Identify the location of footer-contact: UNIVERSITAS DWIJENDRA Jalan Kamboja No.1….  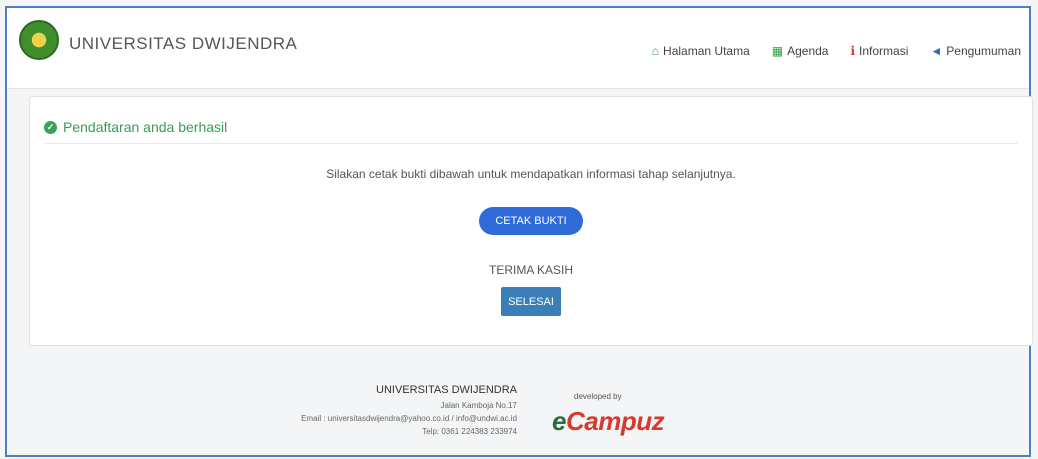
(409, 411).